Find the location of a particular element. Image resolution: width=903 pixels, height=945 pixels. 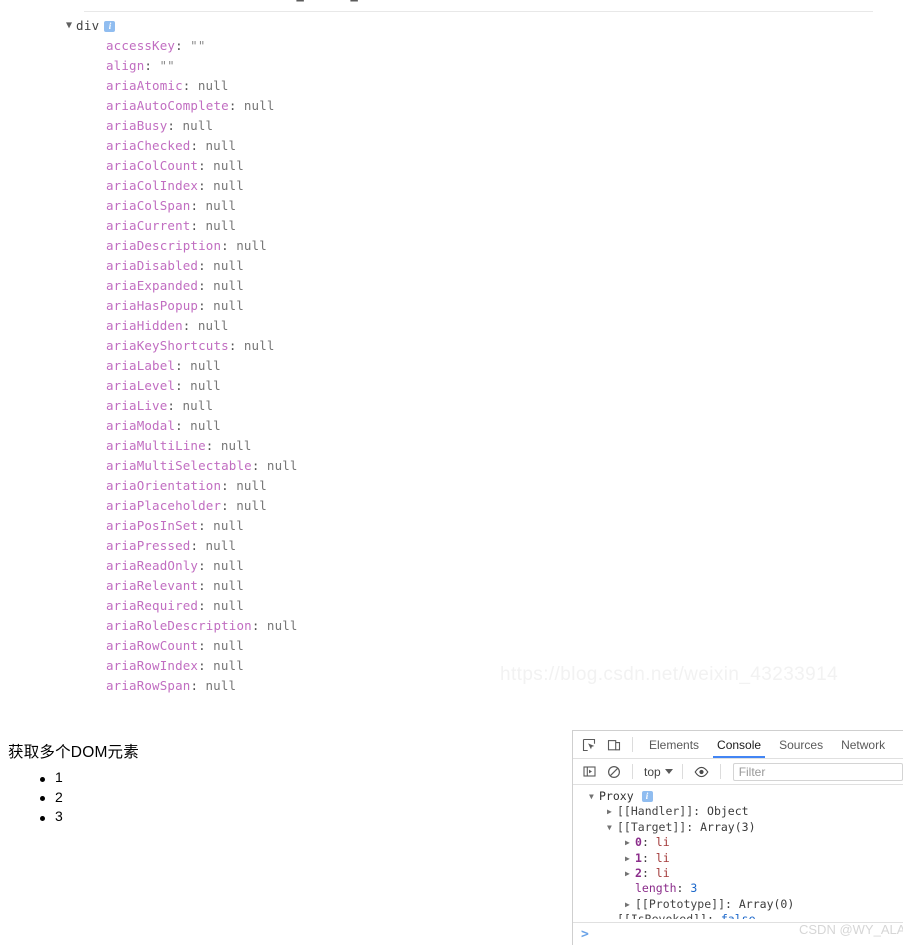

property-row: ariaColSpan: null is located at coordinates (280, 206).